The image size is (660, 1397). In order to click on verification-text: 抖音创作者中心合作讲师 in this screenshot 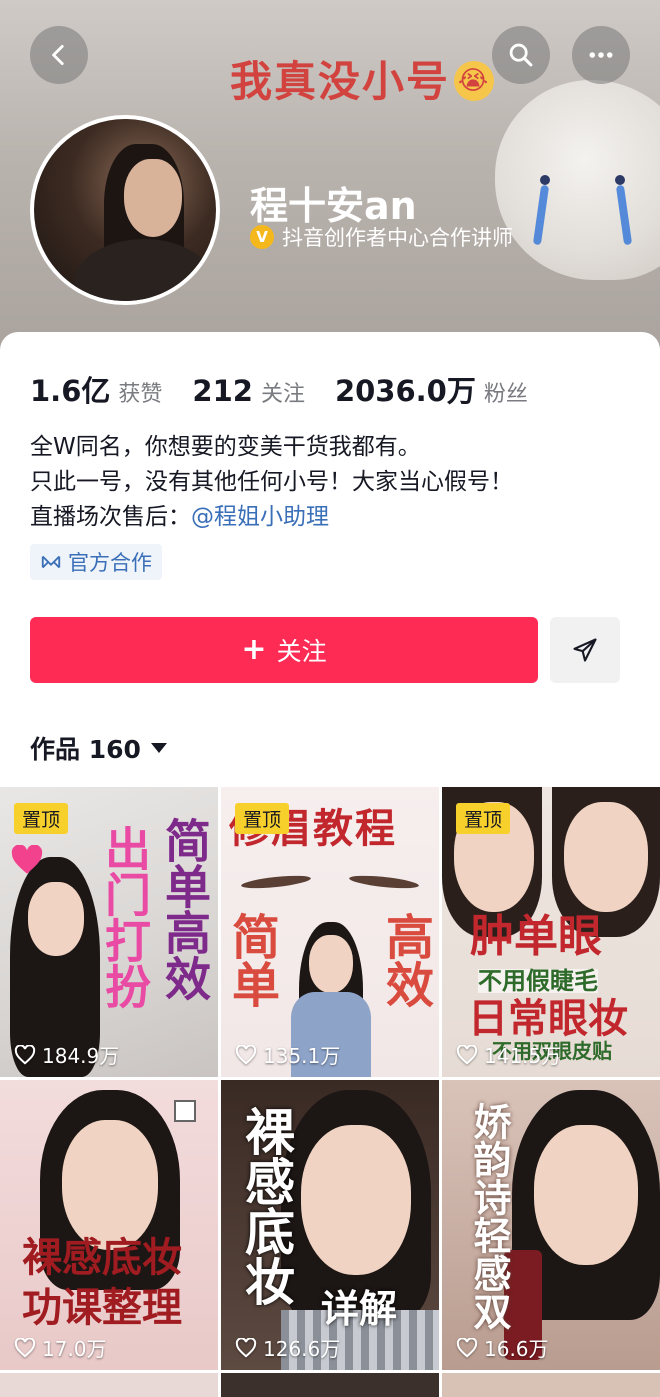, I will do `click(397, 238)`.